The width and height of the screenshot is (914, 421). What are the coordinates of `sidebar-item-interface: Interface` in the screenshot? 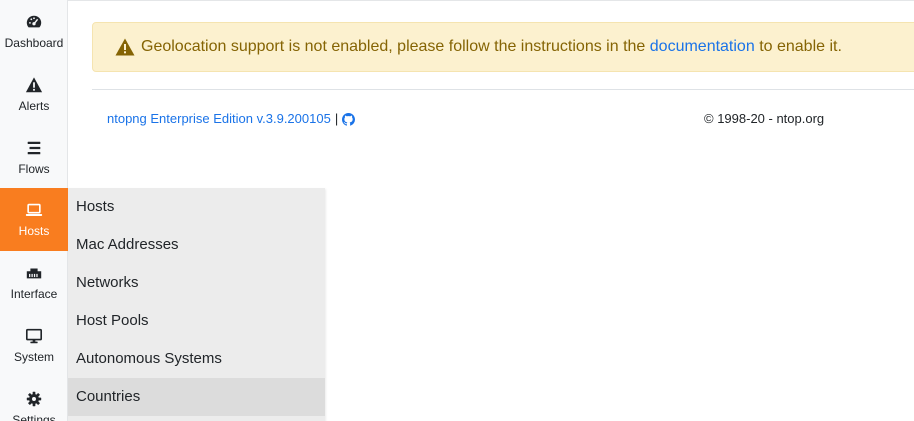 It's located at (34, 282).